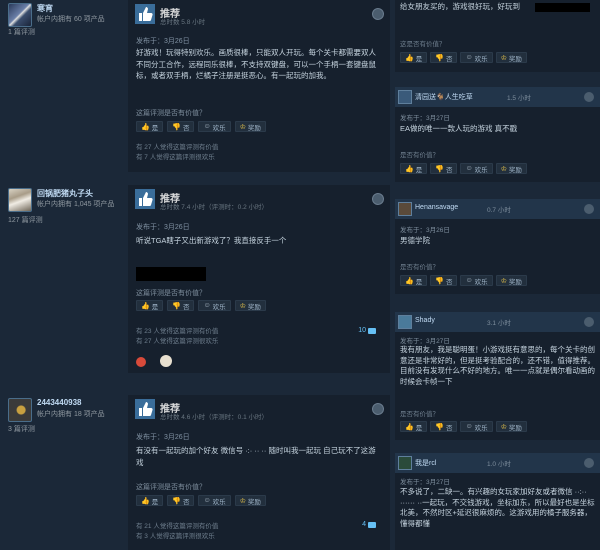  What do you see at coordinates (171, 487) in the screenshot?
I see `helpful-question: 这篇评测是否有价值？` at bounding box center [171, 487].